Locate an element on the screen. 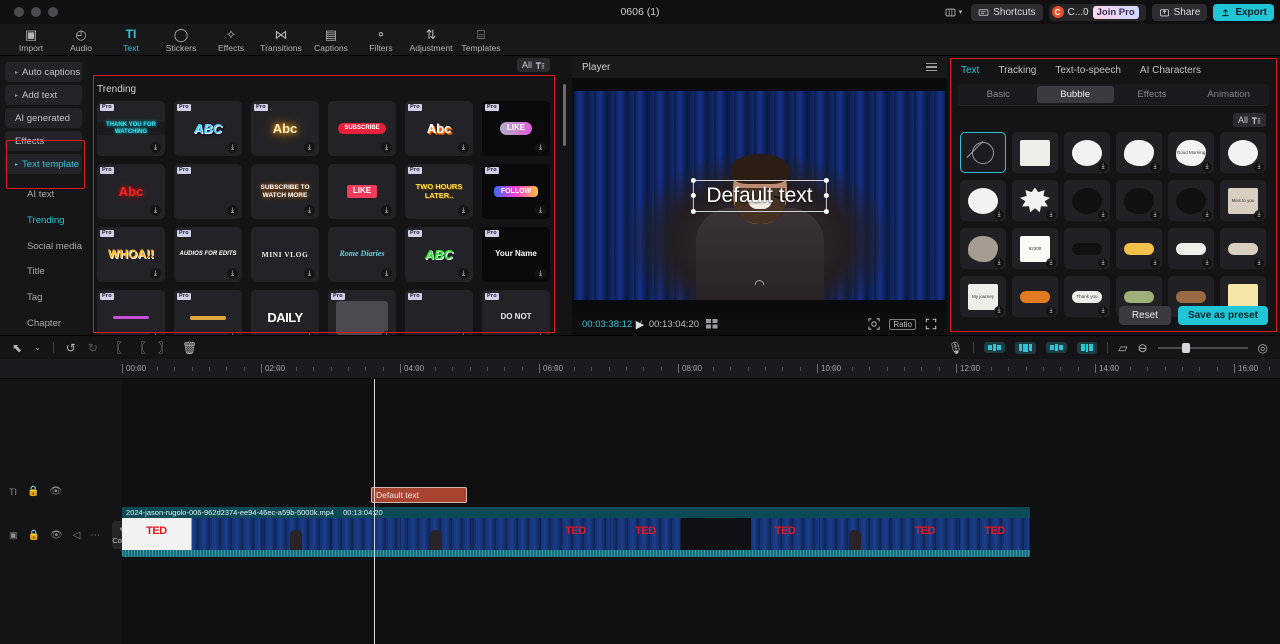 Image resolution: width=1280 pixels, height=644 pixels. keyframe-split-icon is located at coordinates (1087, 347).